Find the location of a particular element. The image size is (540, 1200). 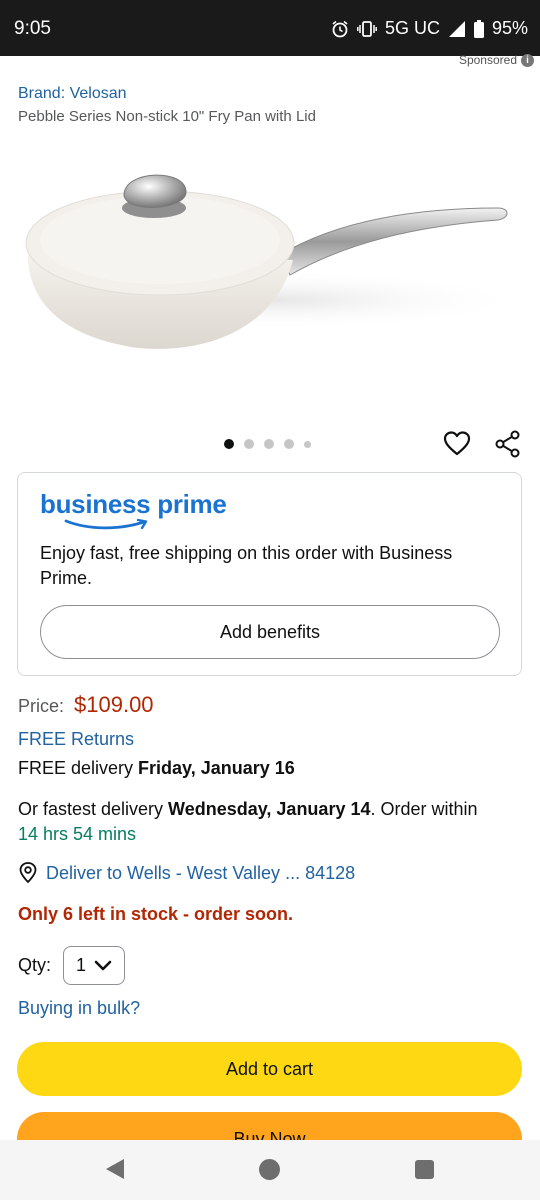

system-nav-bar is located at coordinates (270, 1170).